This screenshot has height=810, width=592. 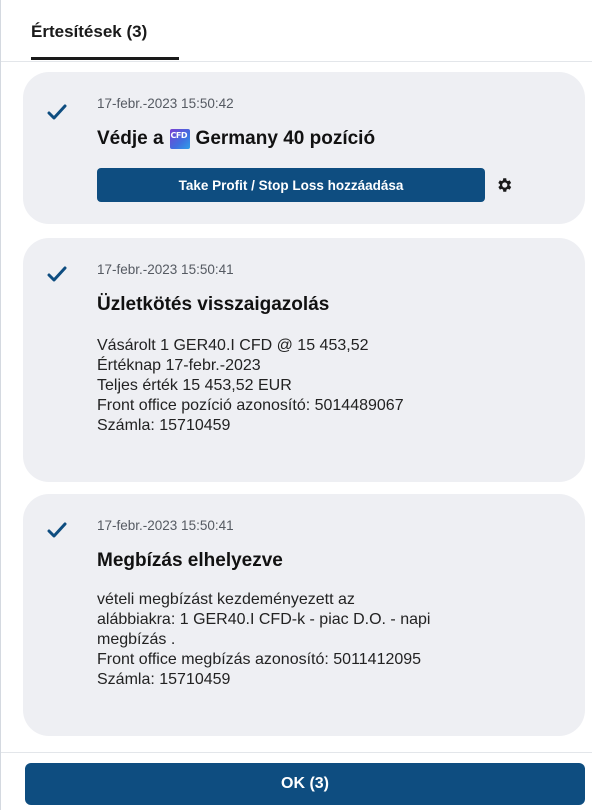 I want to click on body-line: vételi megbízást kezdeményezett az, so click(x=226, y=599).